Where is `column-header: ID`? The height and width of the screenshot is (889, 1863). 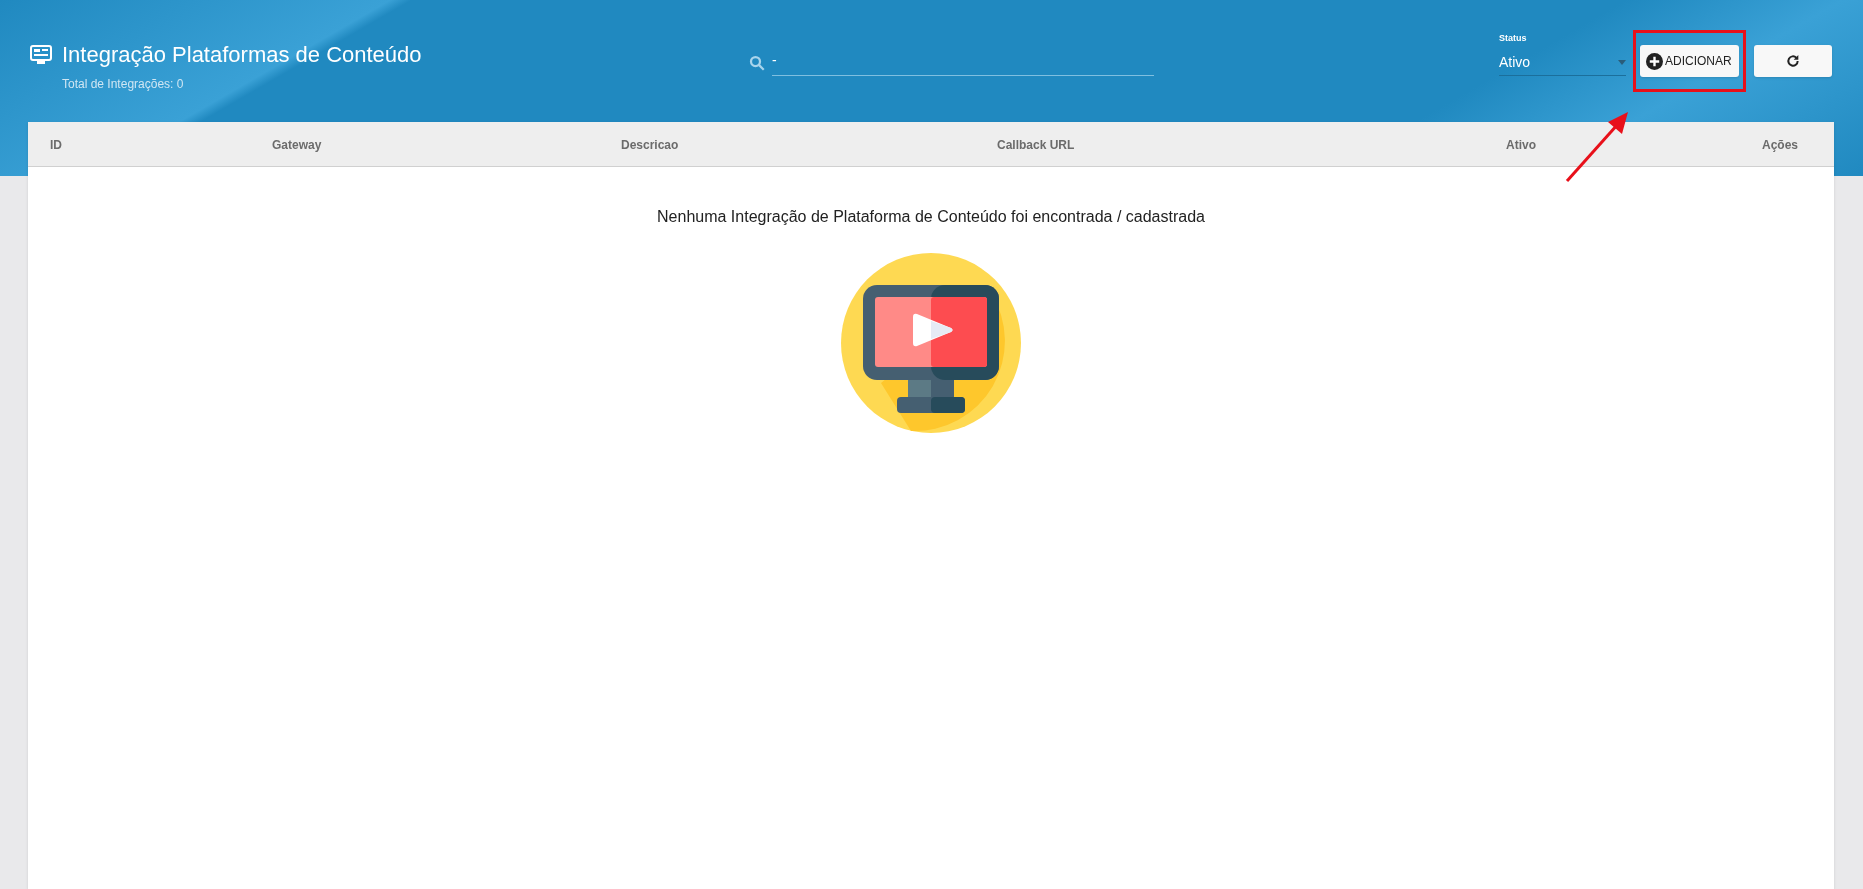 column-header: ID is located at coordinates (56, 145).